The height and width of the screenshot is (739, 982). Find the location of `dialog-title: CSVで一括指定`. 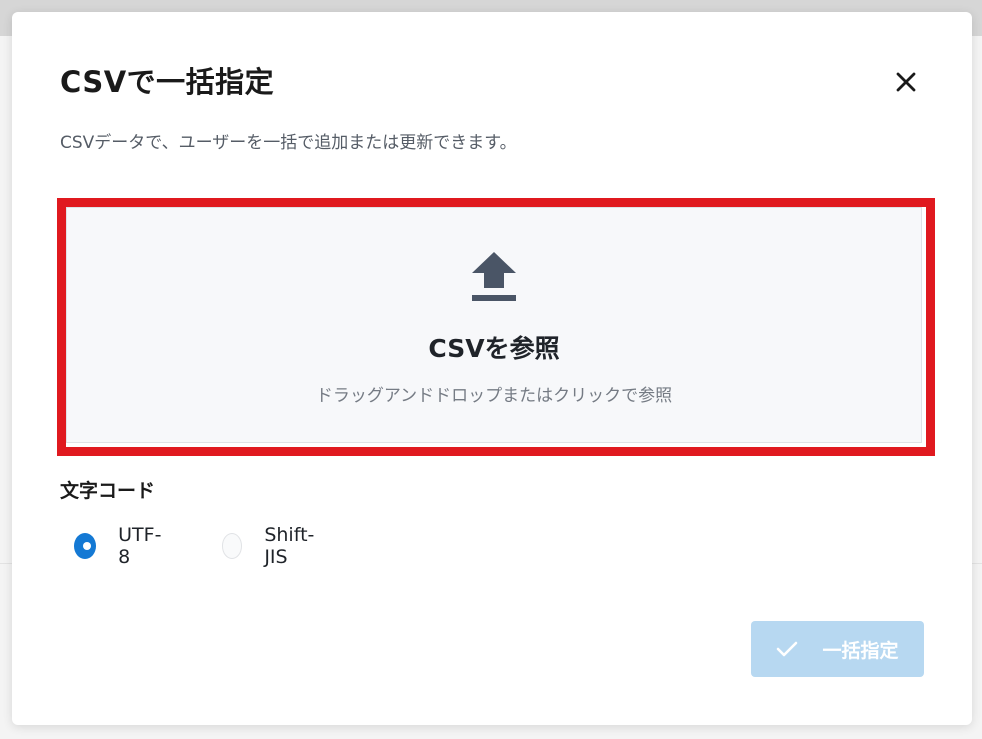

dialog-title: CSVで一括指定 is located at coordinates (167, 82).